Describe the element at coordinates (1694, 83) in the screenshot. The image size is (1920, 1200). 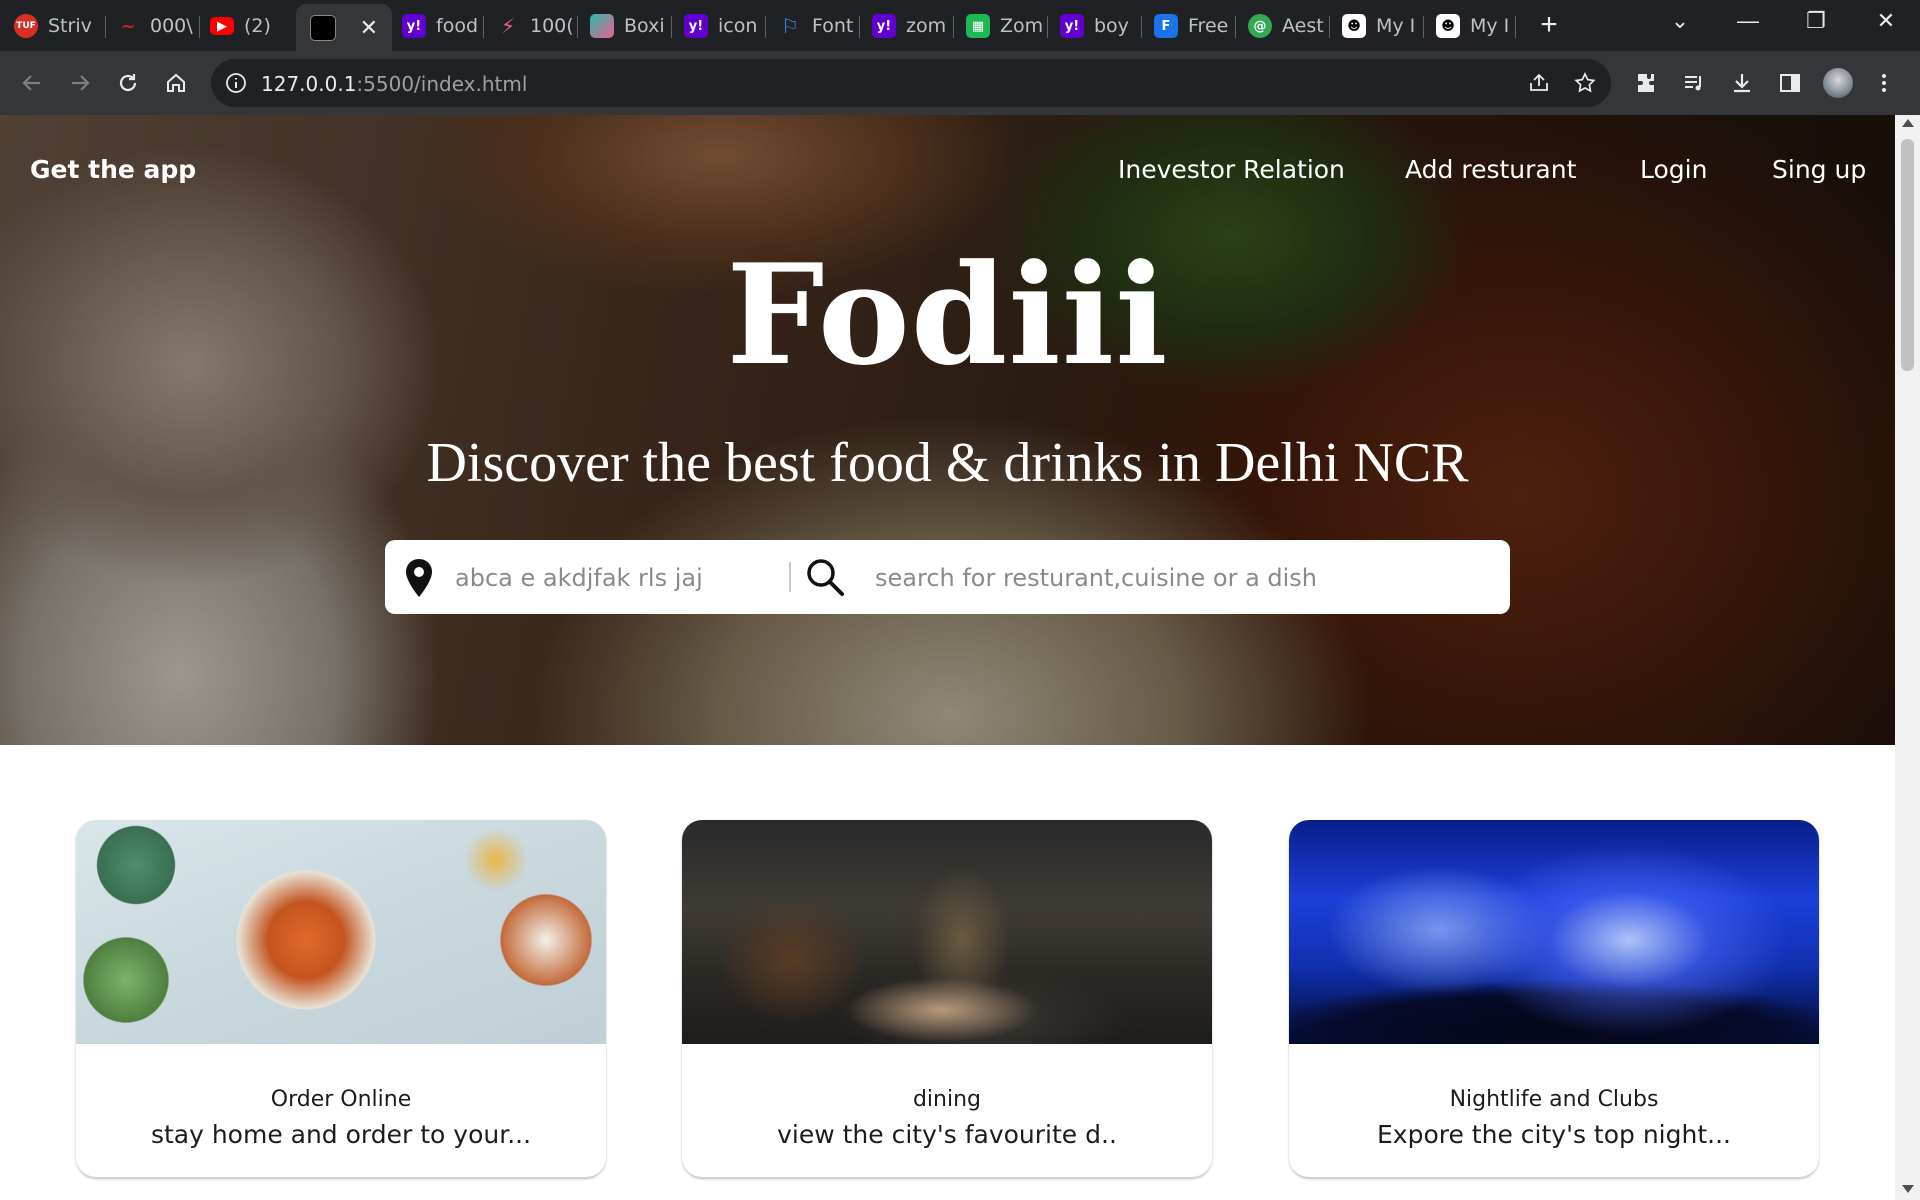
I see `media-controls-icon` at that location.